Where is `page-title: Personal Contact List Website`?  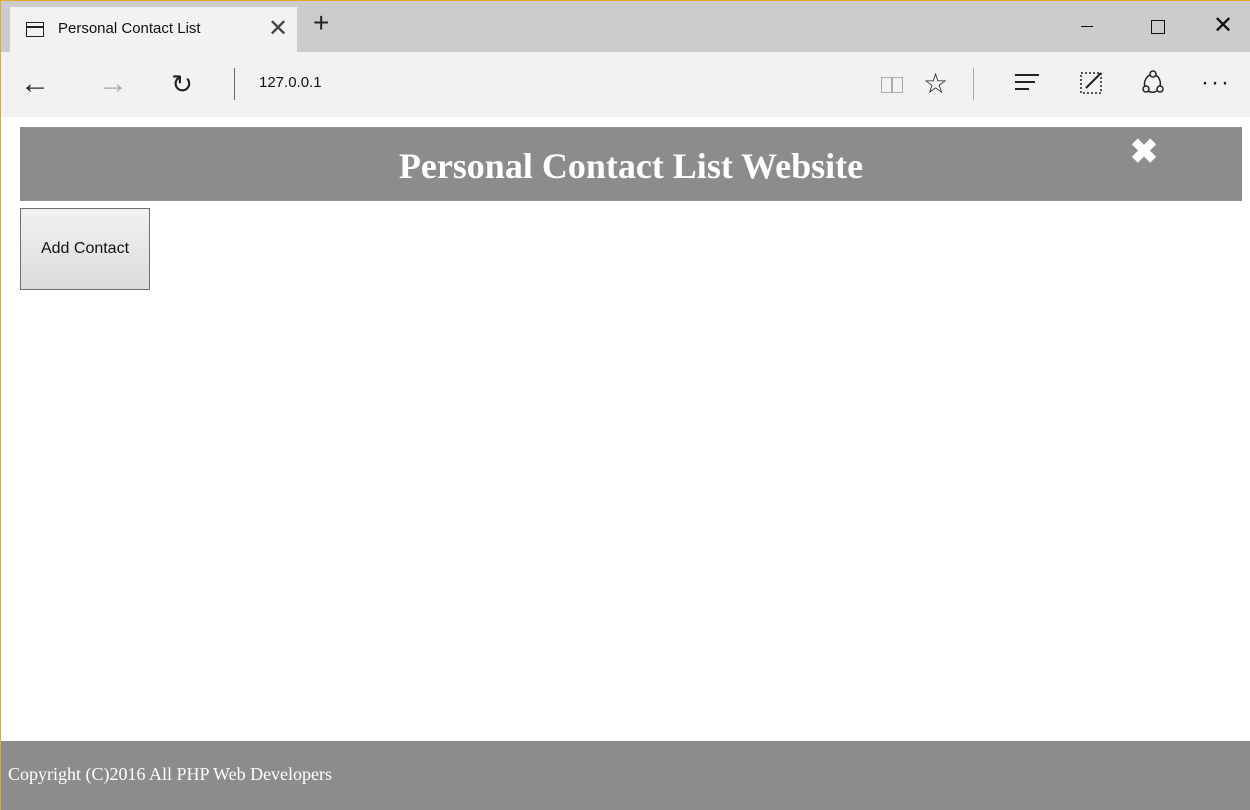 page-title: Personal Contact List Website is located at coordinates (631, 166).